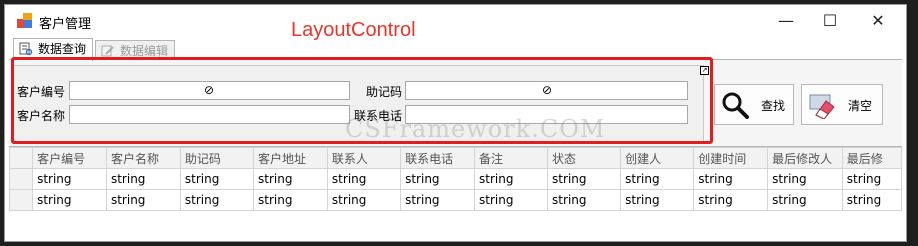 The width and height of the screenshot is (918, 246). I want to click on row-indicator-header, so click(21, 158).